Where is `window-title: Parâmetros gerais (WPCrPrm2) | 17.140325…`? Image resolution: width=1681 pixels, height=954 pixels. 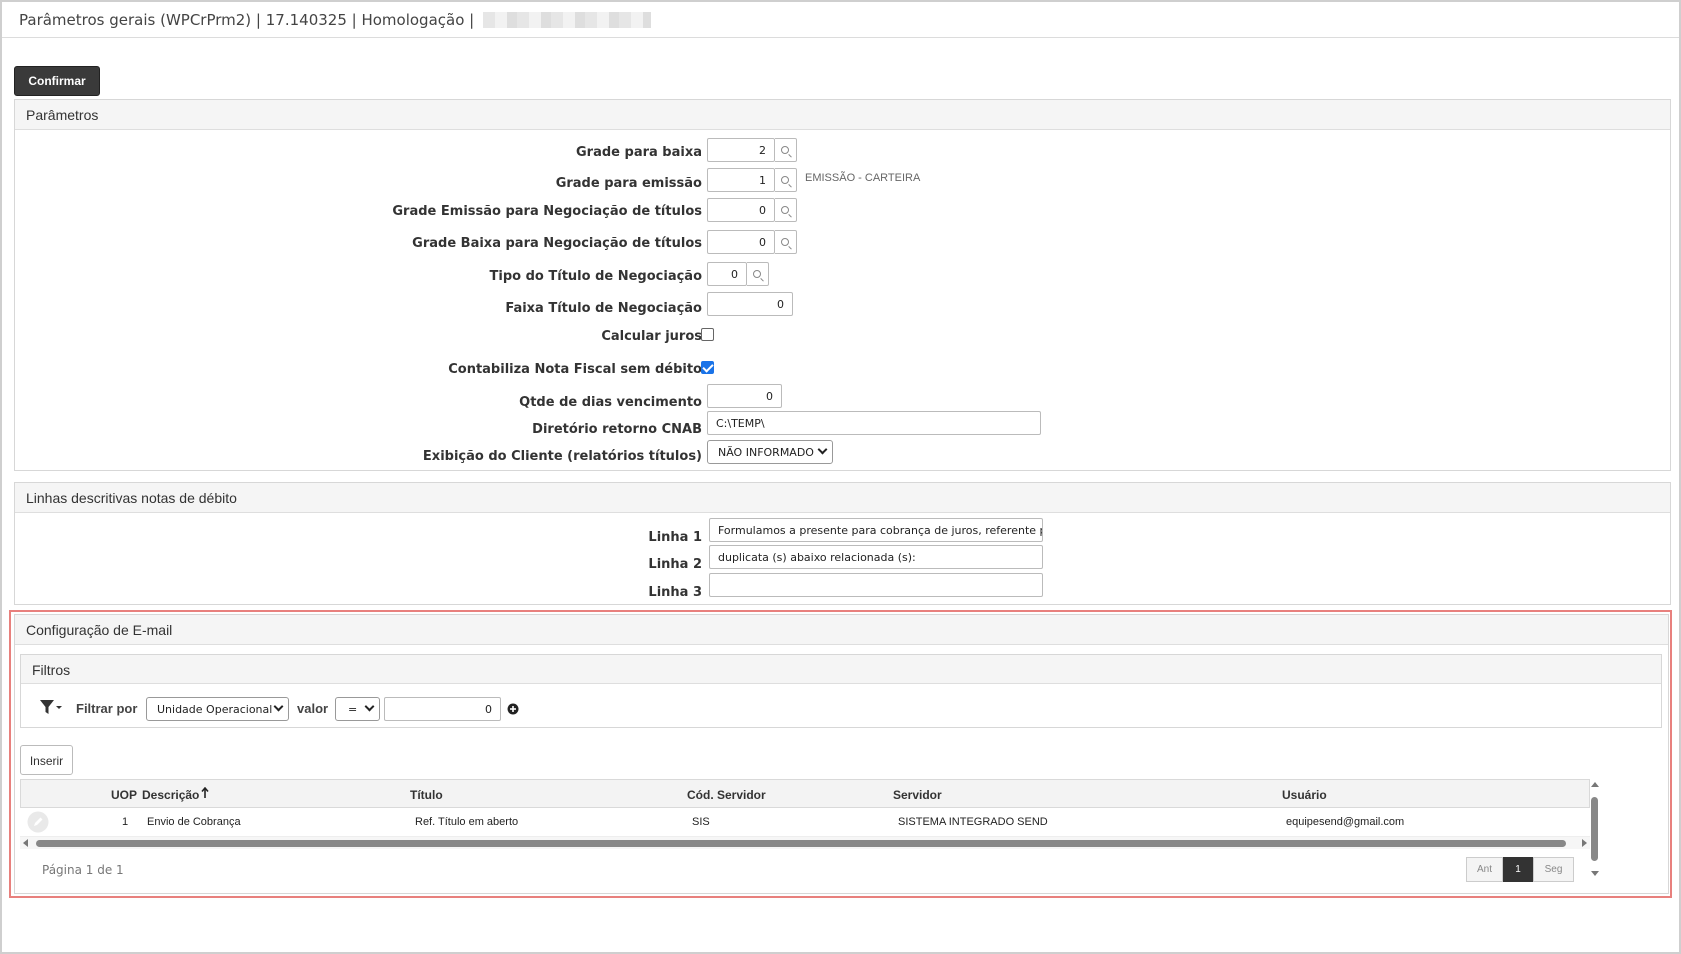 window-title: Parâmetros gerais (WPCrPrm2) | 17.140325… is located at coordinates (247, 20).